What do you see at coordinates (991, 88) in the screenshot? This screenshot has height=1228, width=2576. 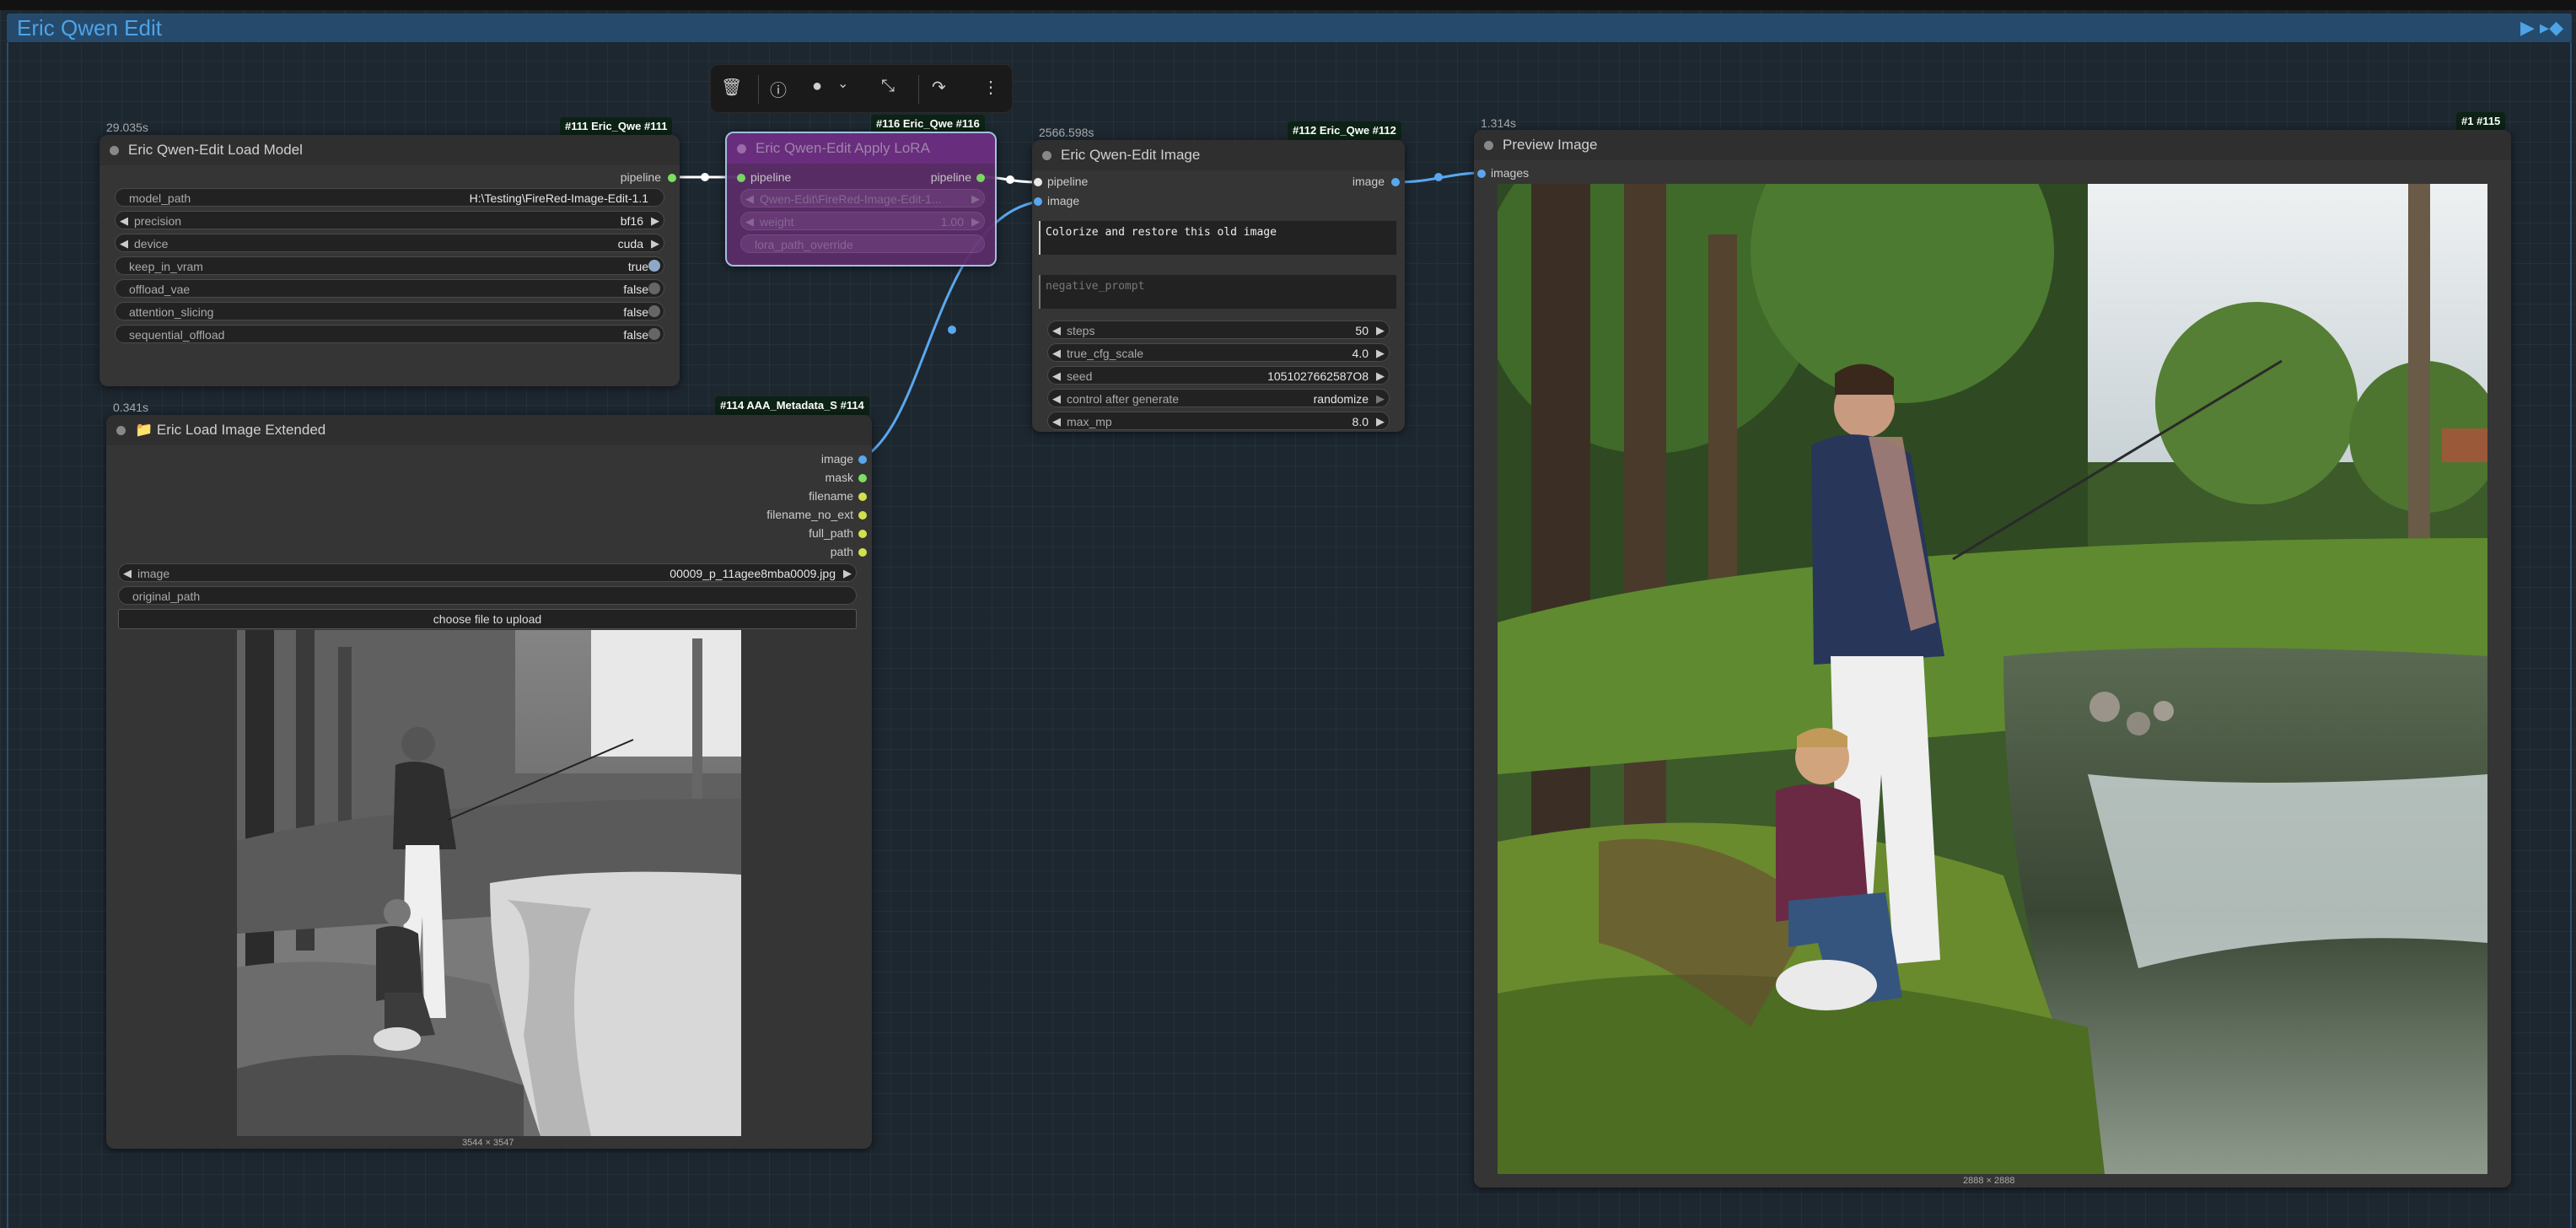 I see `more-icon: ⋮` at bounding box center [991, 88].